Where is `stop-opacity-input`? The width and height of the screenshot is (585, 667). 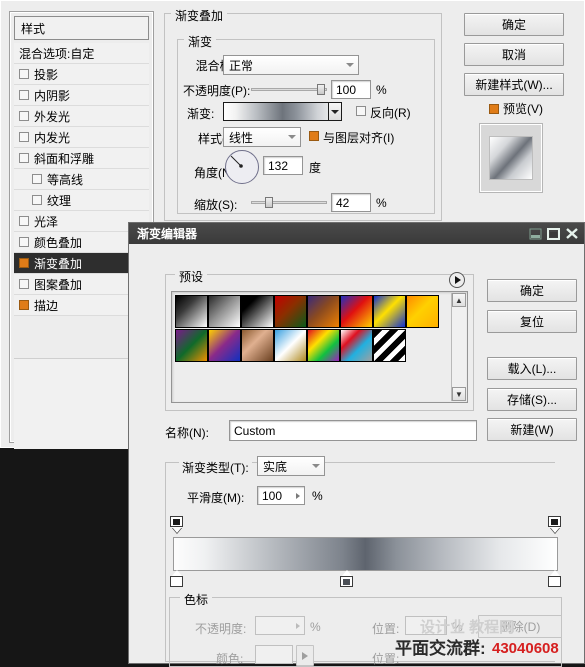 stop-opacity-input is located at coordinates (280, 625).